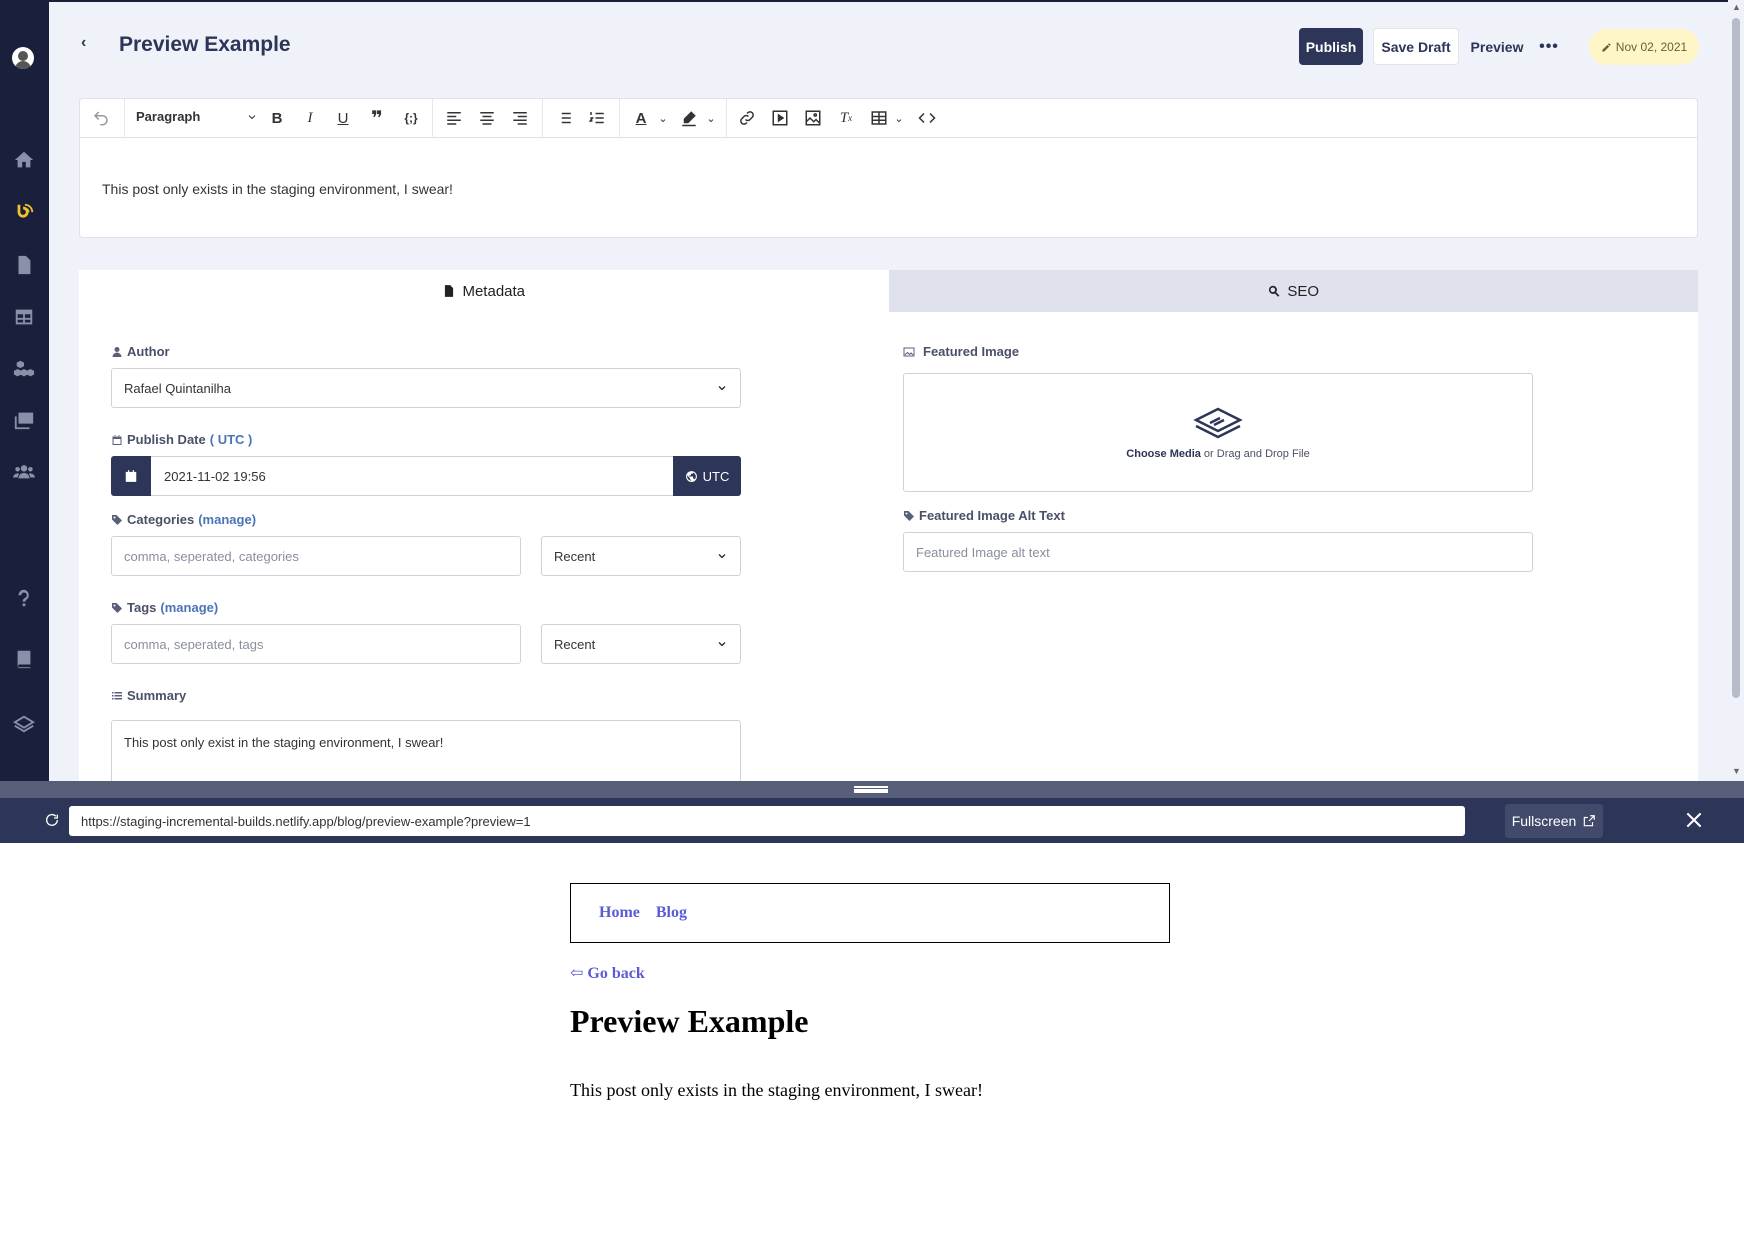 This screenshot has width=1744, height=1250. Describe the element at coordinates (24, 659) in the screenshot. I see `book-icon` at that location.